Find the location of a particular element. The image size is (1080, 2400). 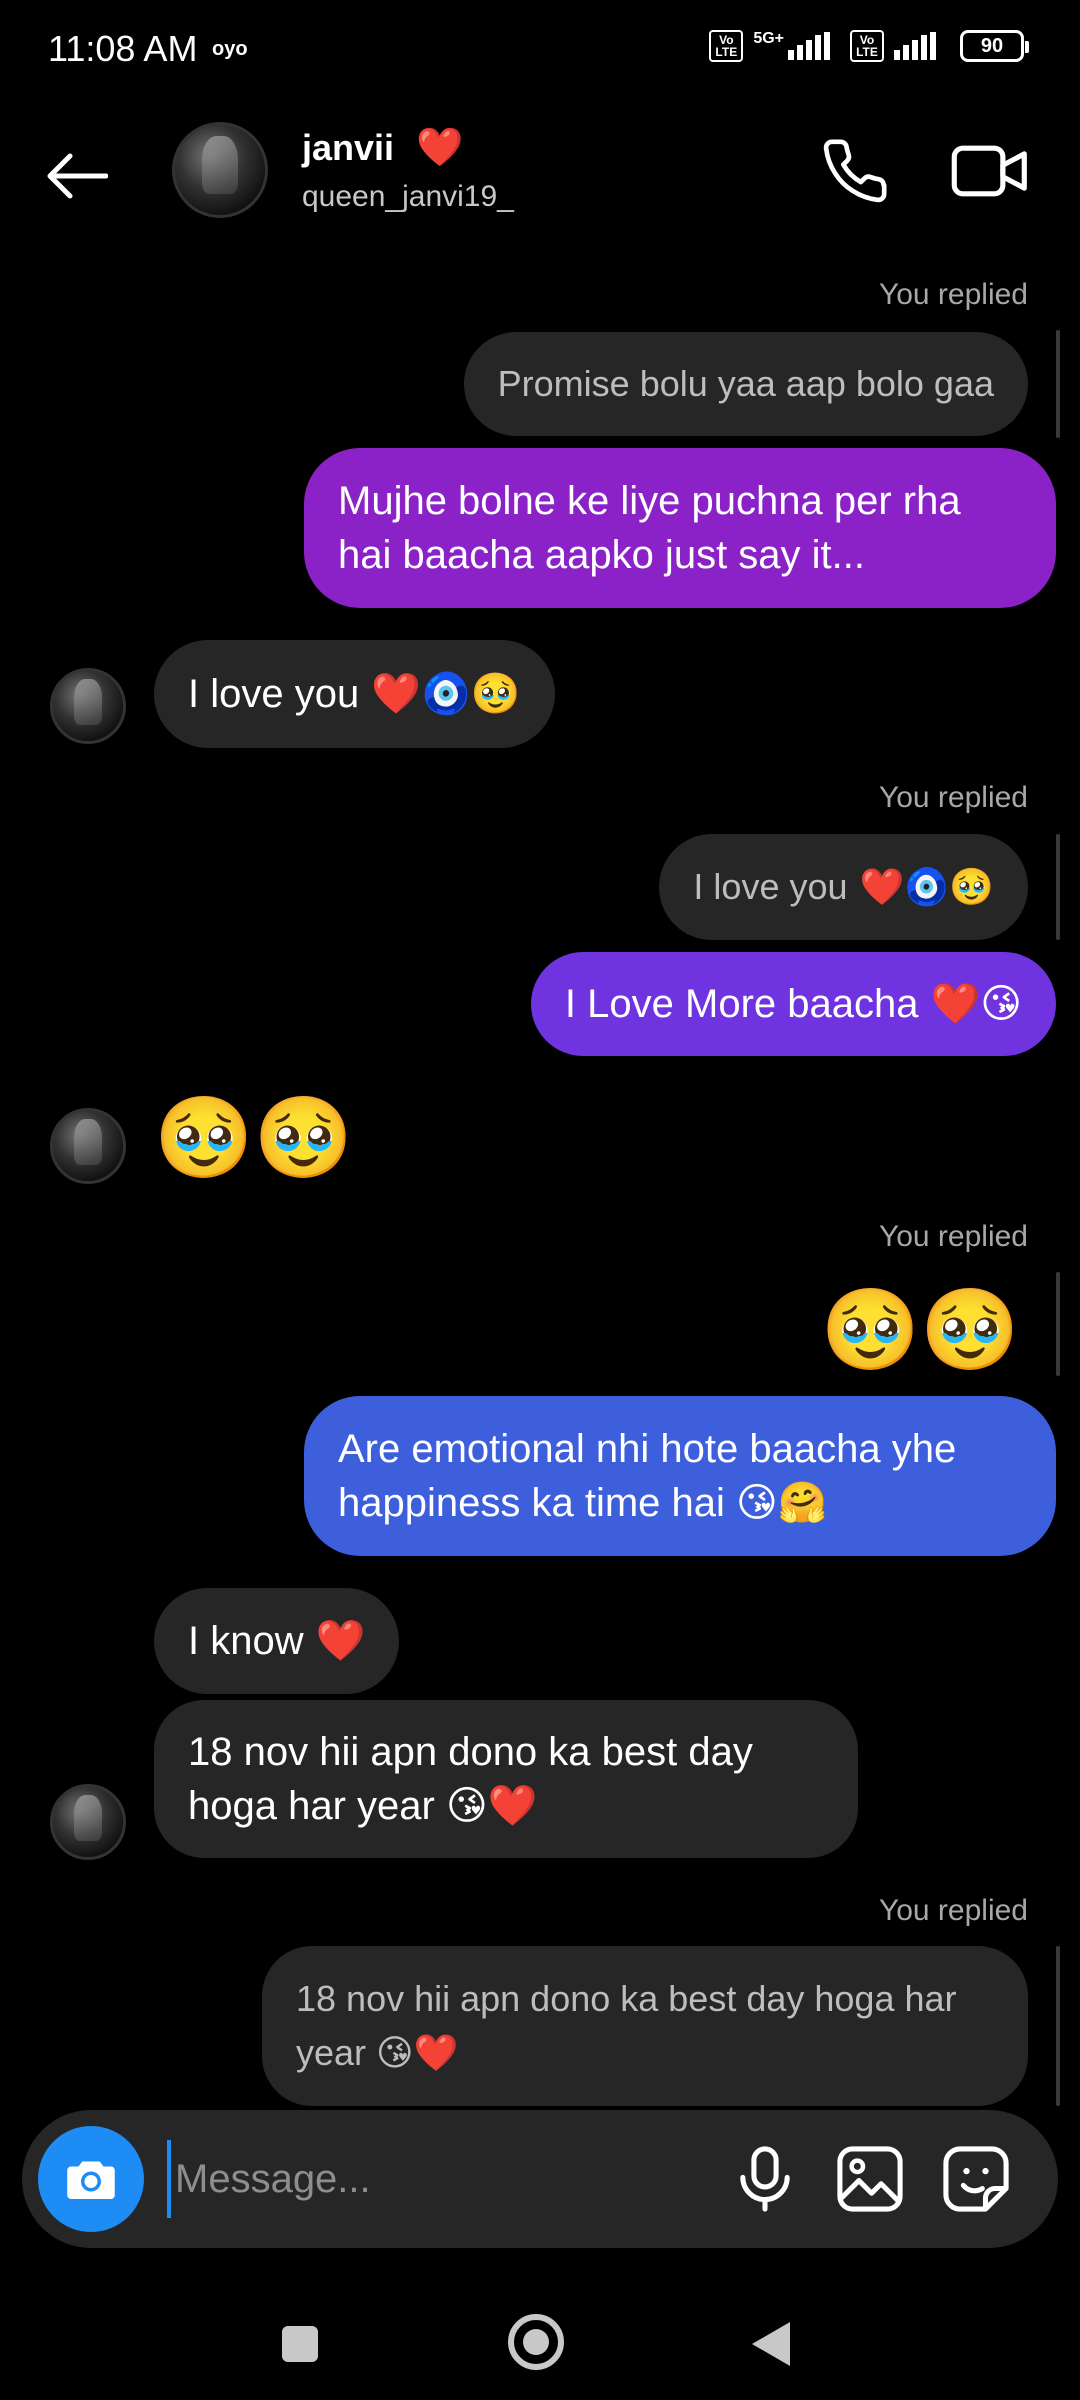

quoted-message-text: Promise bolu yaa aap bolo gaa is located at coordinates (745, 383).